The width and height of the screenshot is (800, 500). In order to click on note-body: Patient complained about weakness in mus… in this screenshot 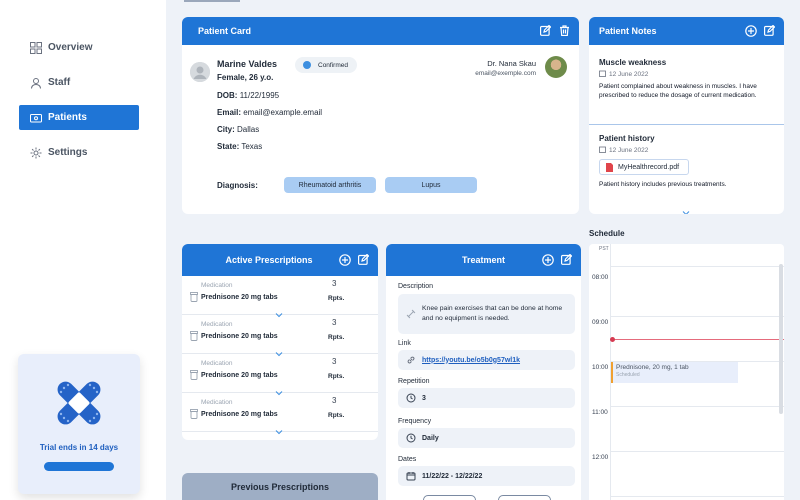, I will do `click(678, 91)`.